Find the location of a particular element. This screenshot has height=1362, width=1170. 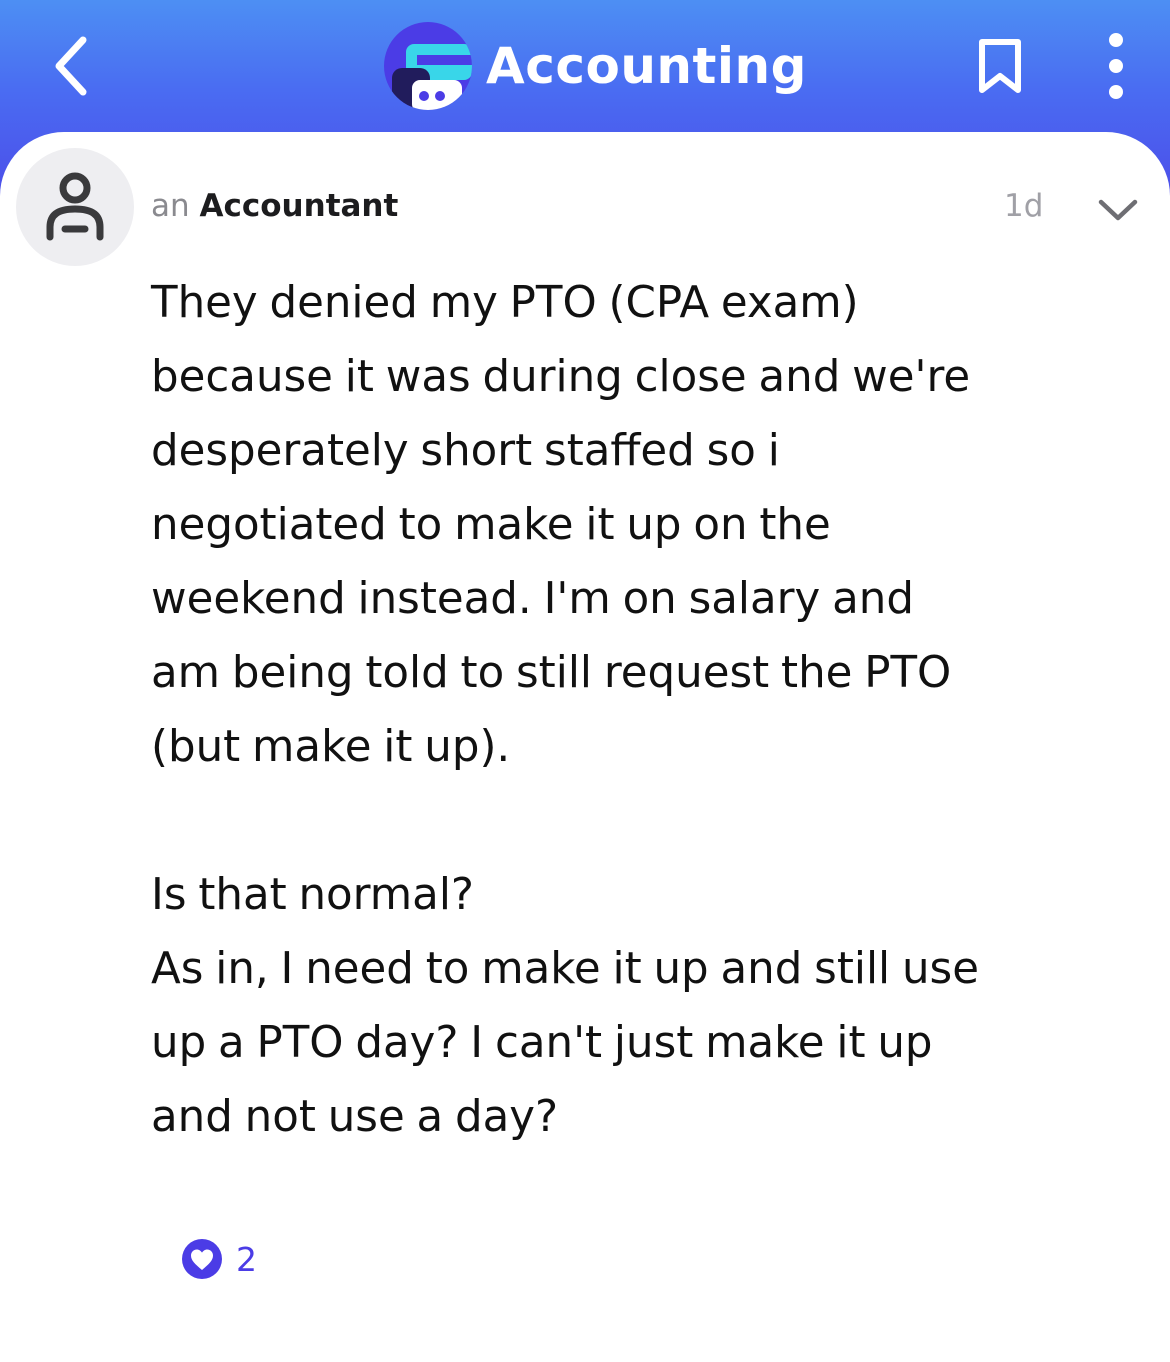

like-count: 2 is located at coordinates (246, 1259).